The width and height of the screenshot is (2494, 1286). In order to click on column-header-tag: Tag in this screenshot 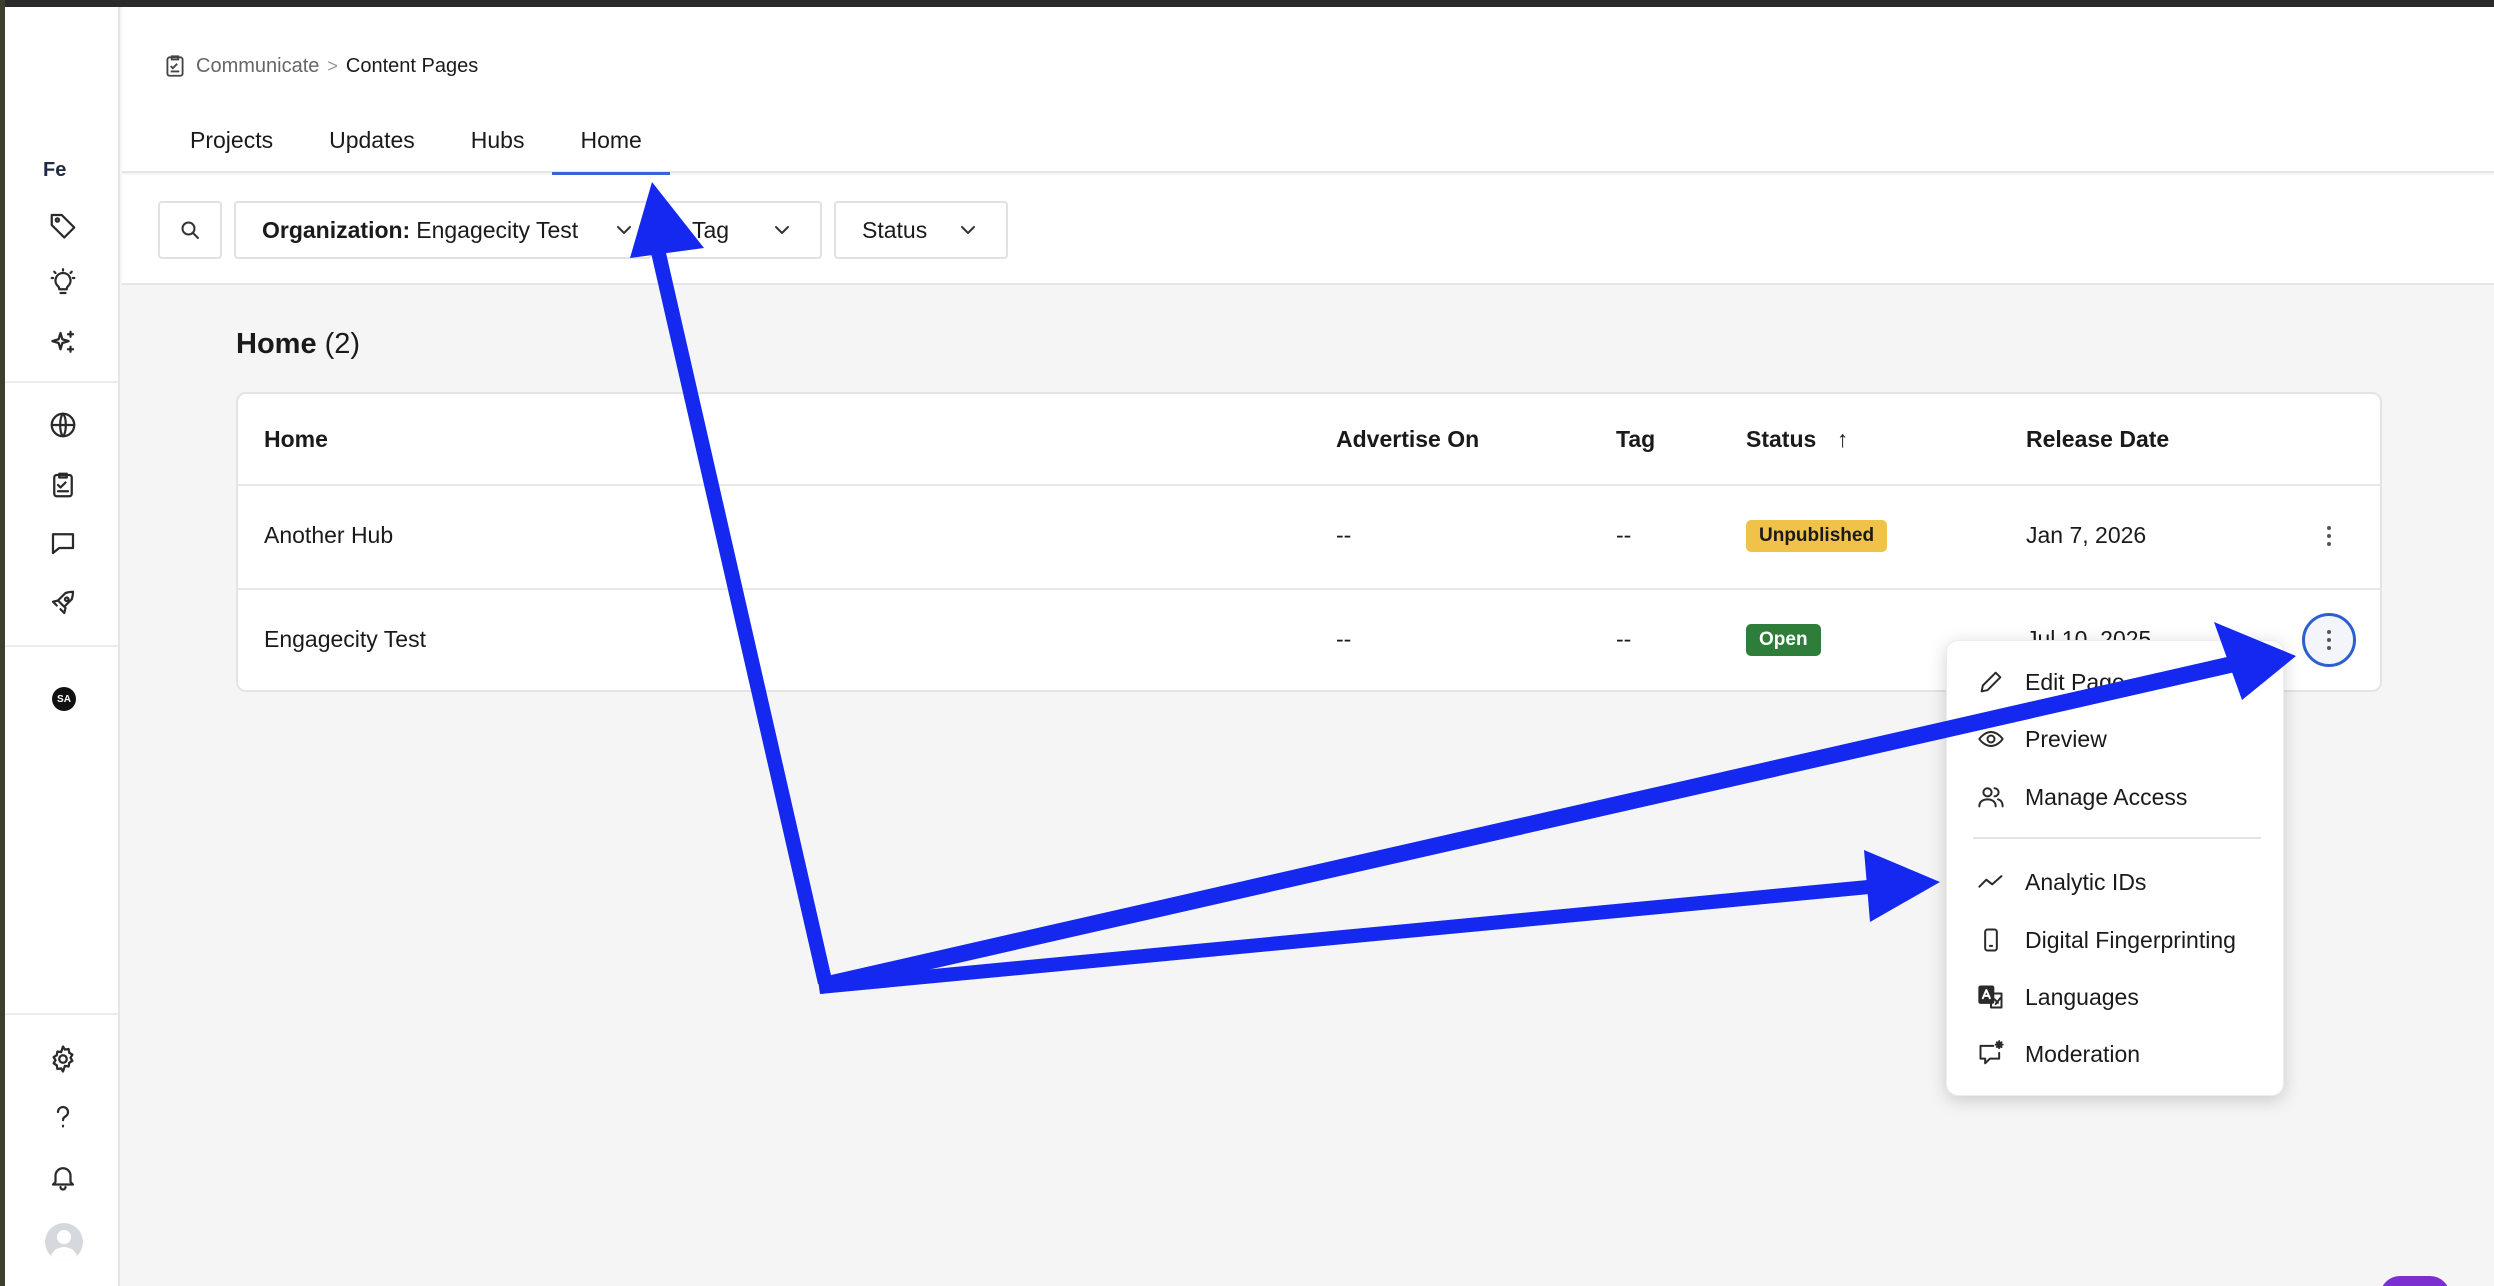, I will do `click(1635, 439)`.